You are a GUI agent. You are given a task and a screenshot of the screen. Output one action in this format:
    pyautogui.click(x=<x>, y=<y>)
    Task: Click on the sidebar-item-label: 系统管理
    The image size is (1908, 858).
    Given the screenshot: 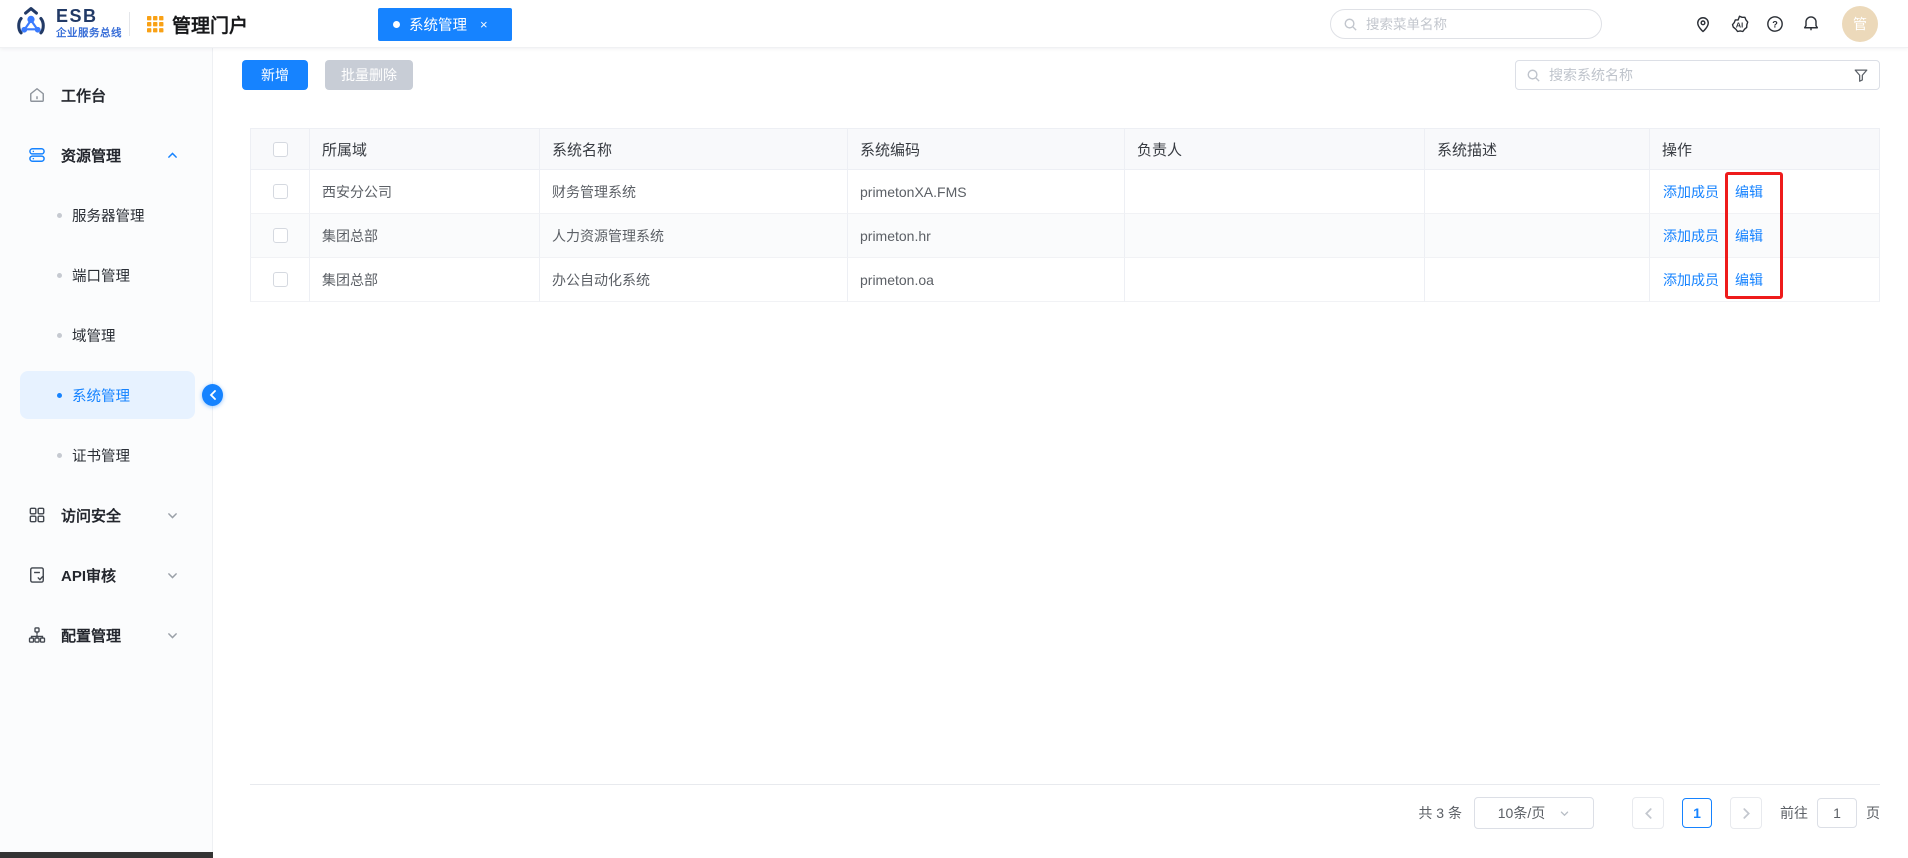 What is the action you would take?
    pyautogui.click(x=101, y=396)
    